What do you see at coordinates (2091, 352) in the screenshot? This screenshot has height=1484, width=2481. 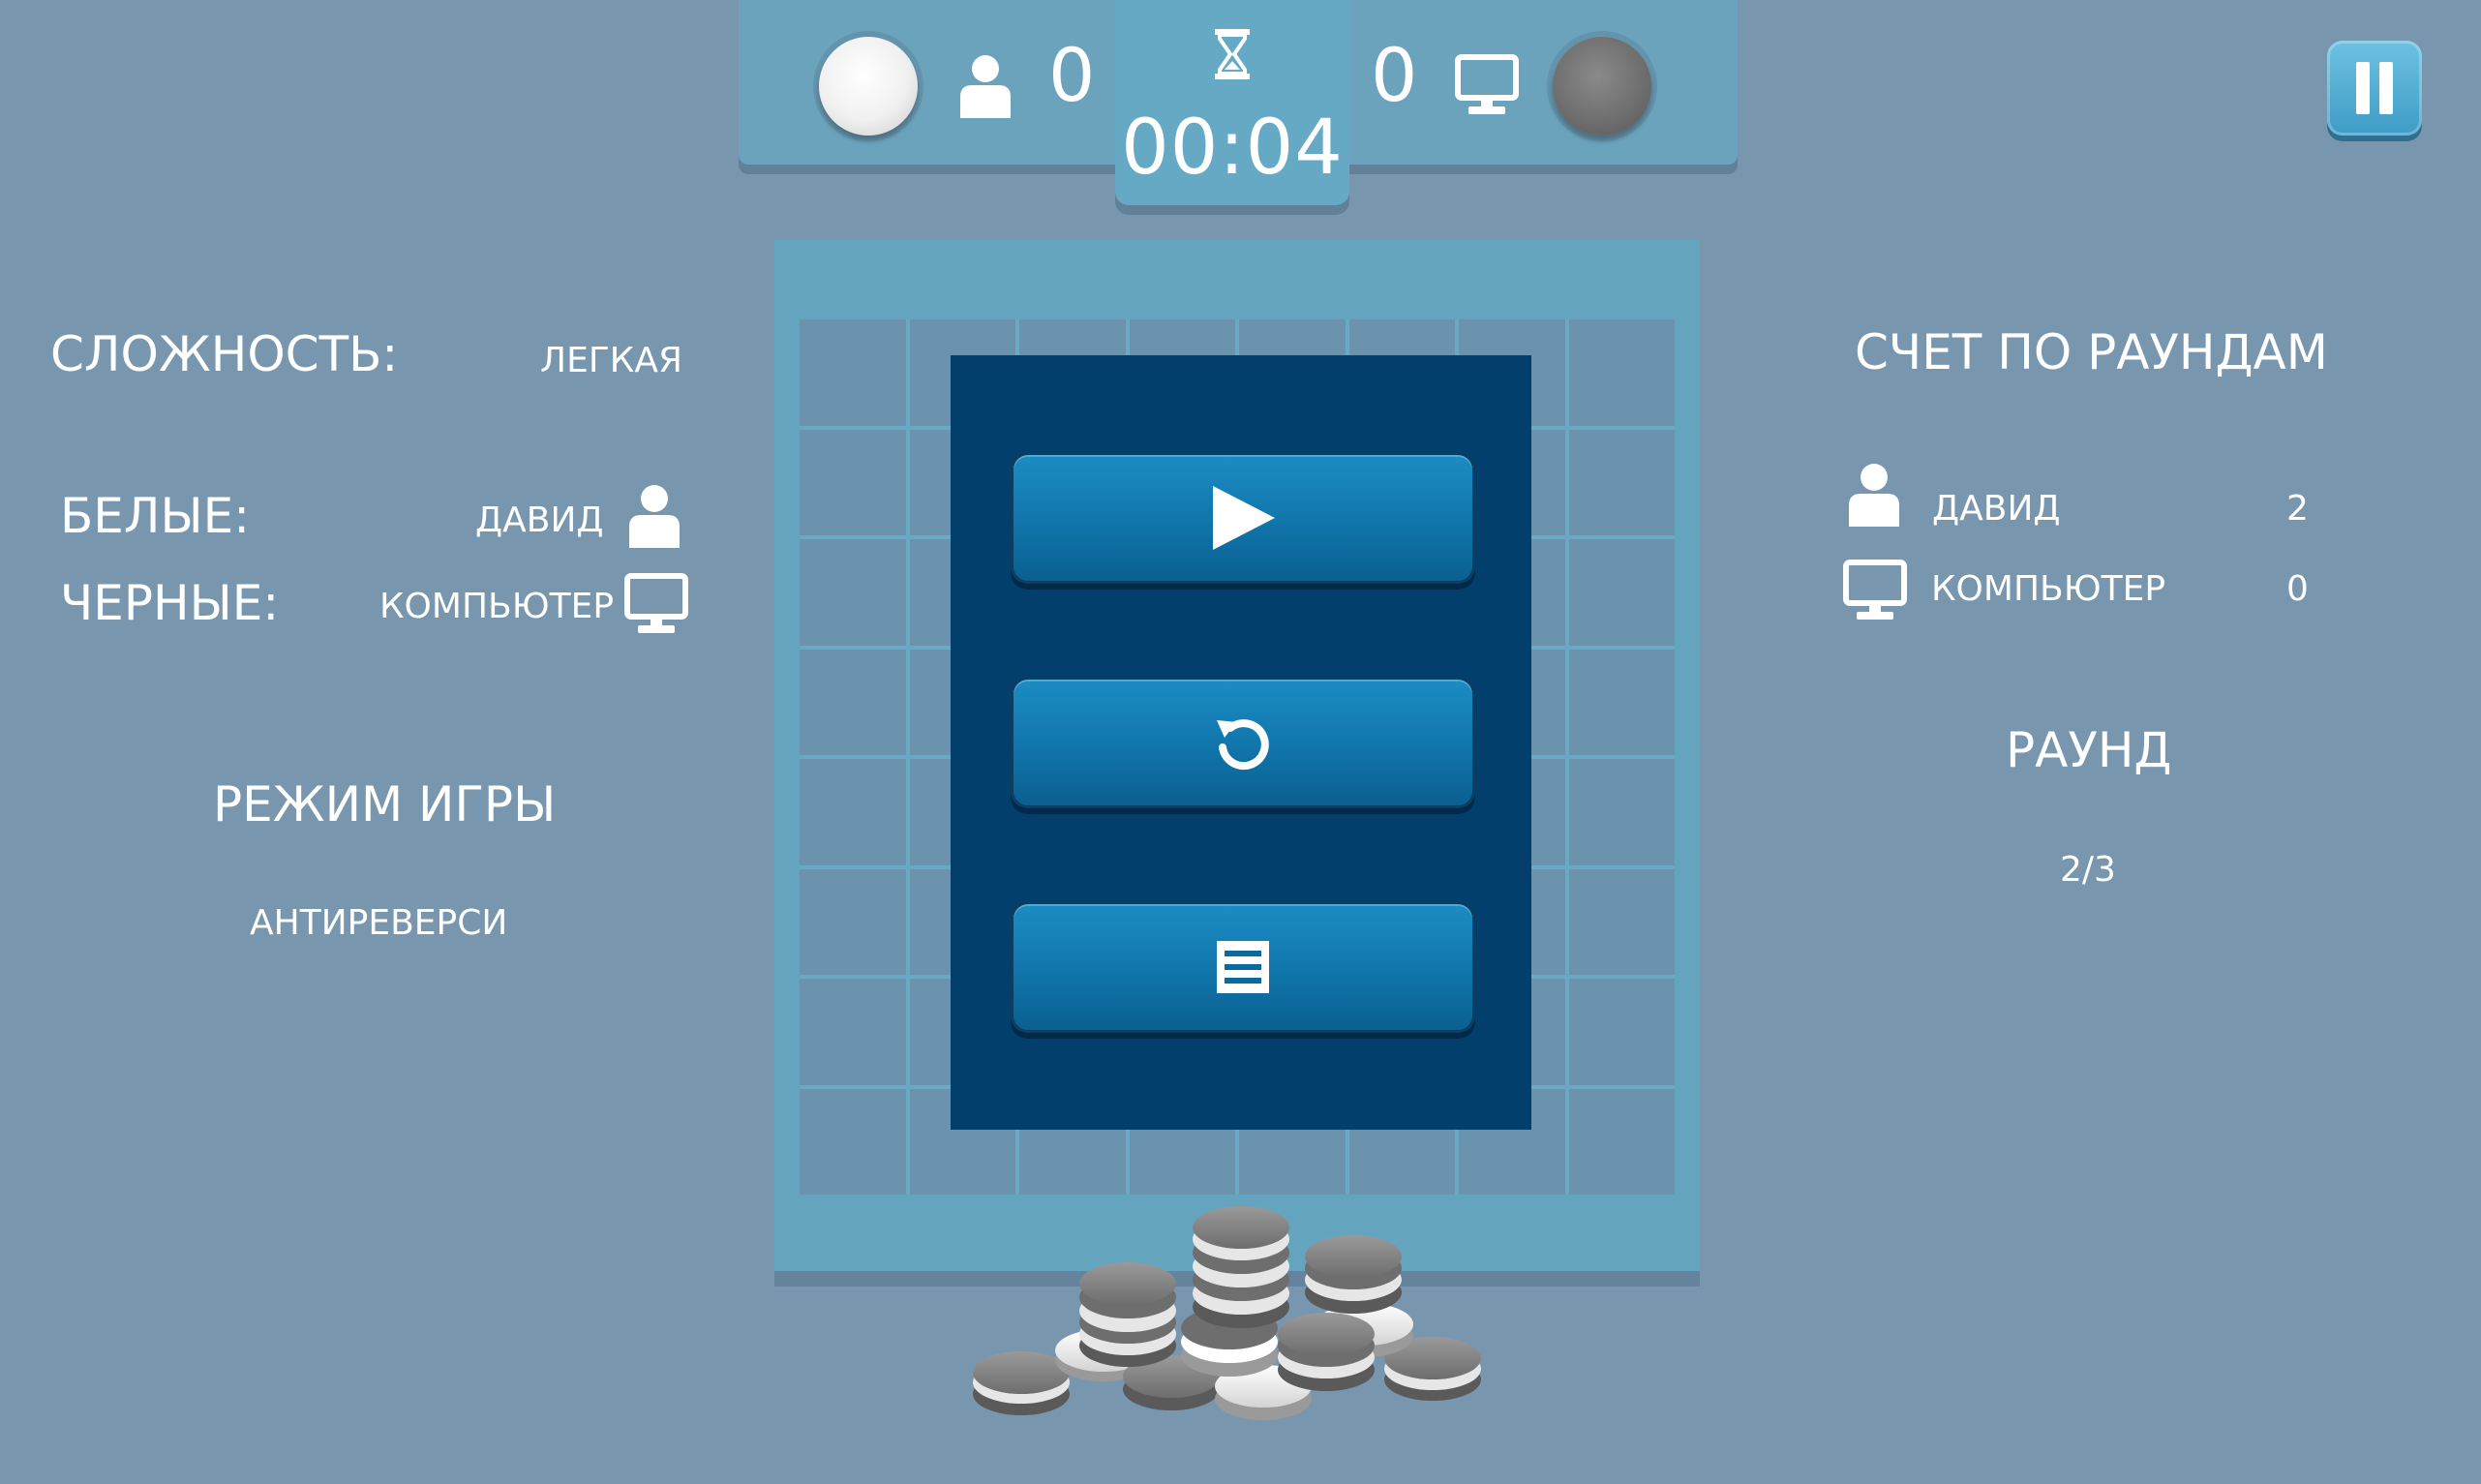 I see `round-score-title: СЧЕТ ПО РАУНДАМ` at bounding box center [2091, 352].